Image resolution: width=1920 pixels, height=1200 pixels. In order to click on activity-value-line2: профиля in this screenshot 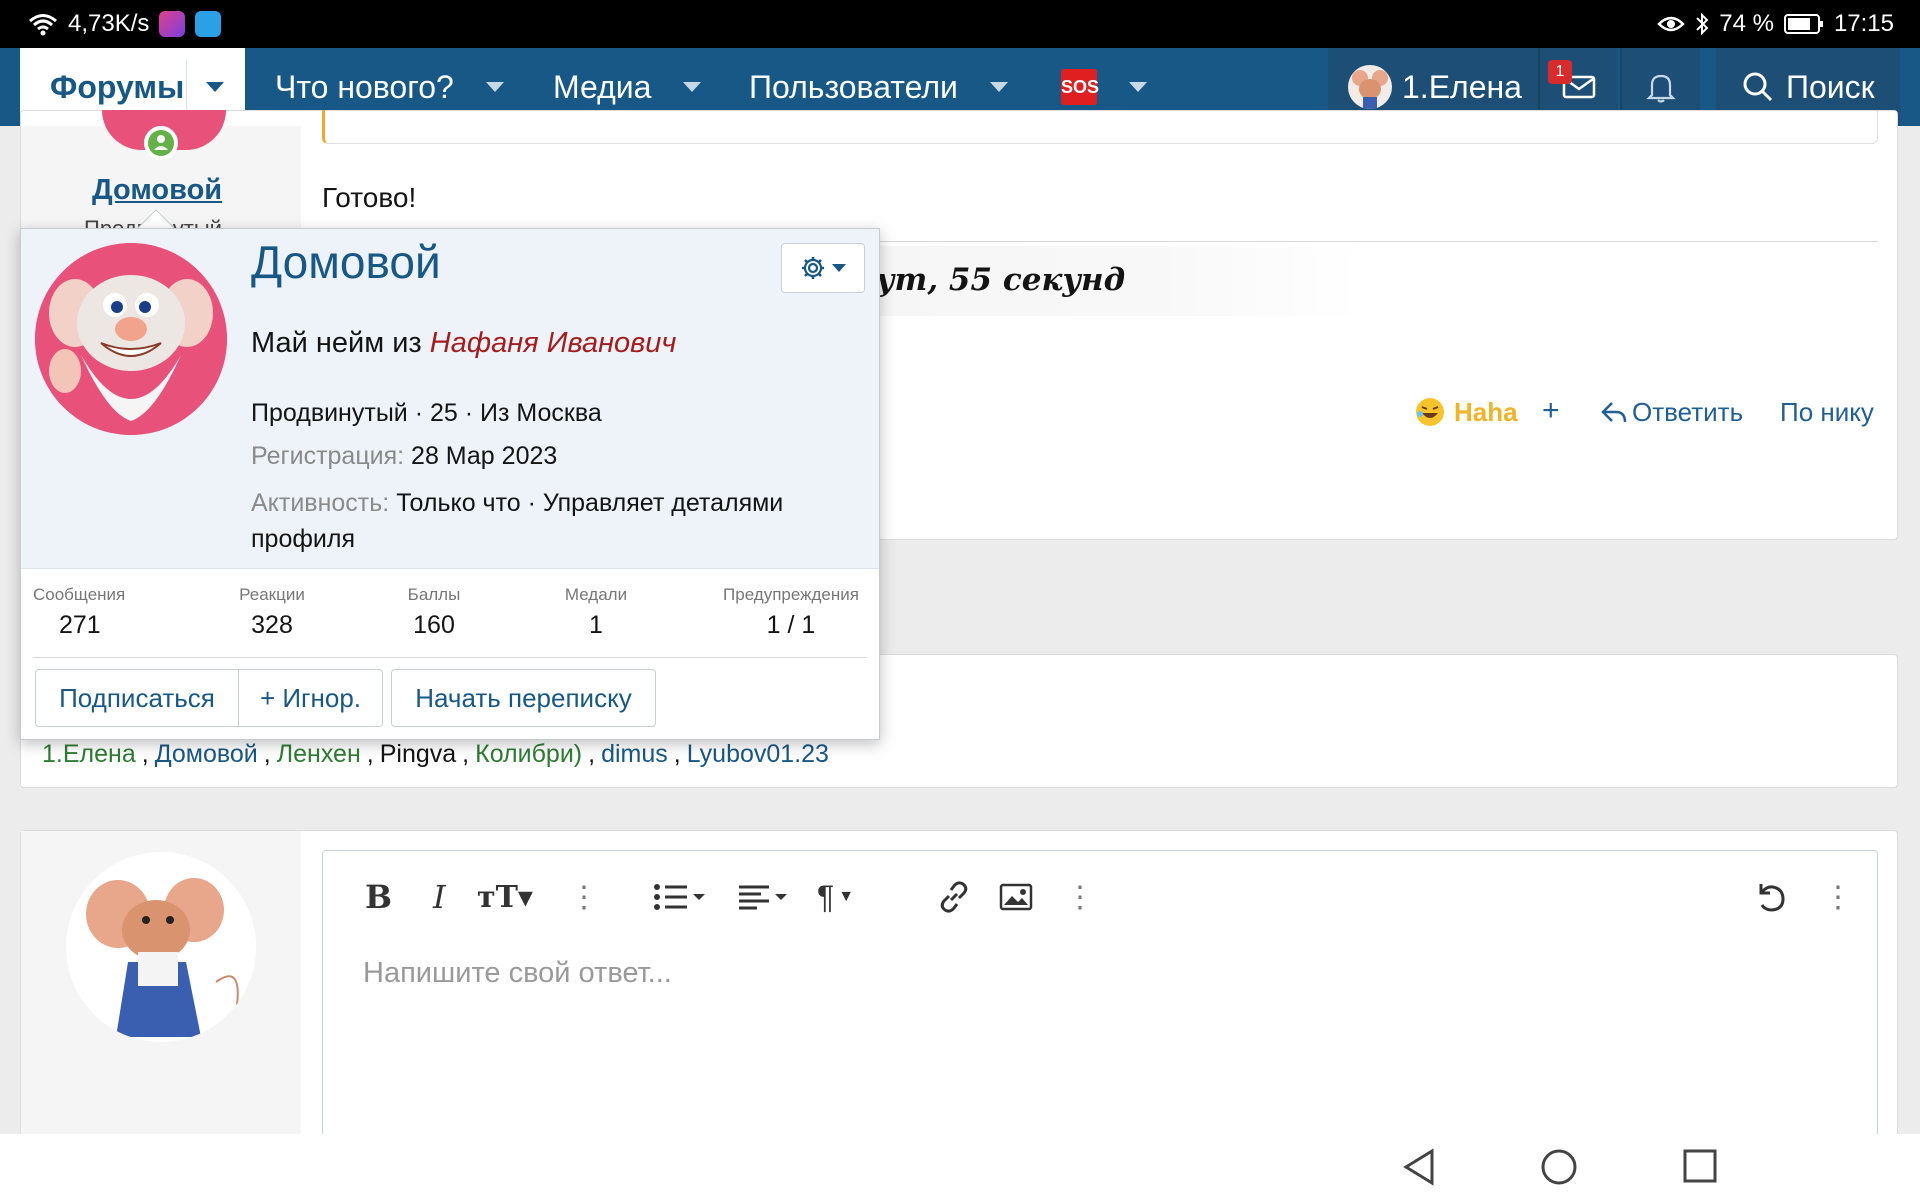, I will do `click(303, 539)`.